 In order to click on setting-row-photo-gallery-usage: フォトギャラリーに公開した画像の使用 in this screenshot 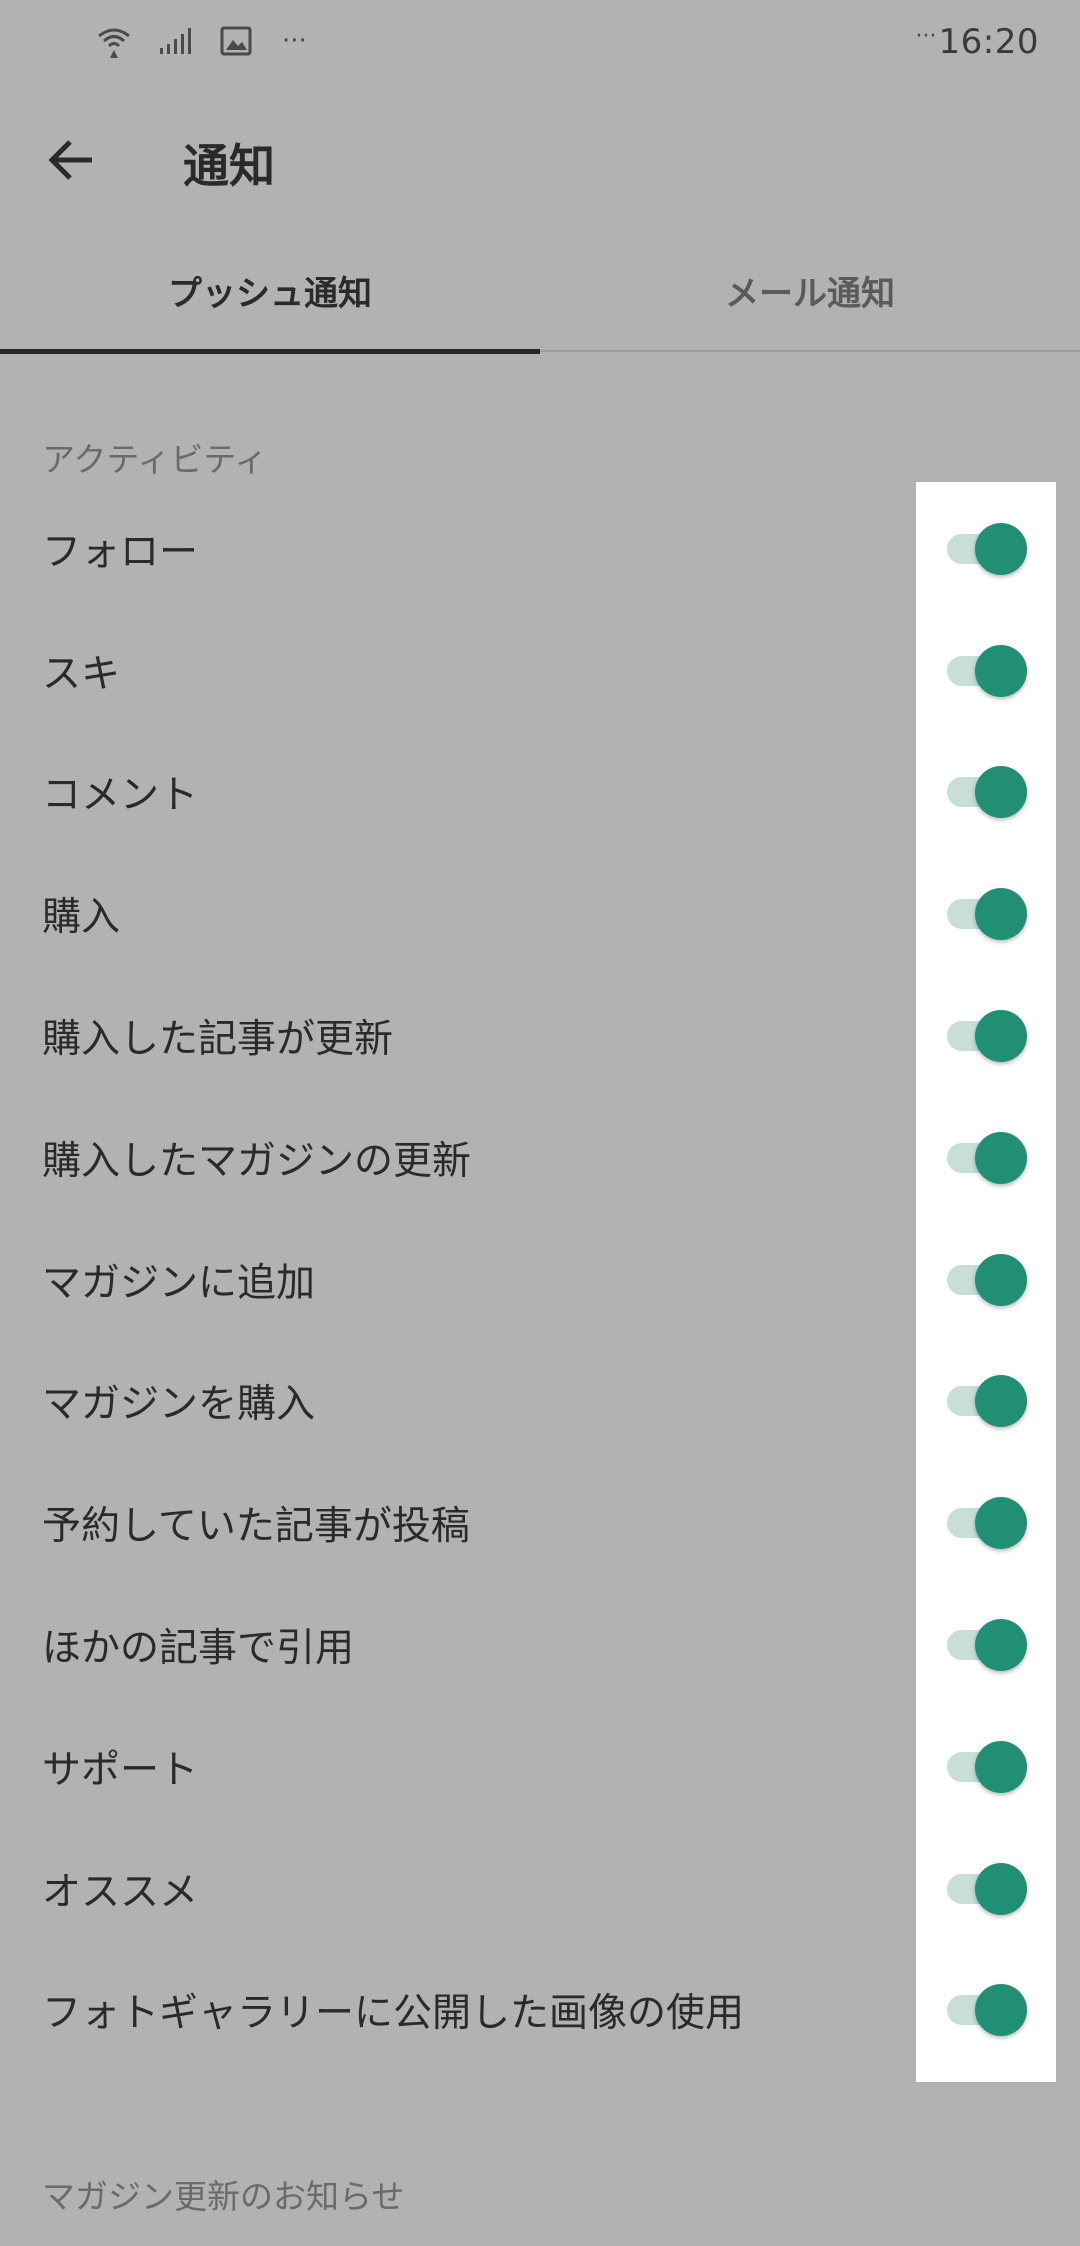, I will do `click(540, 2011)`.